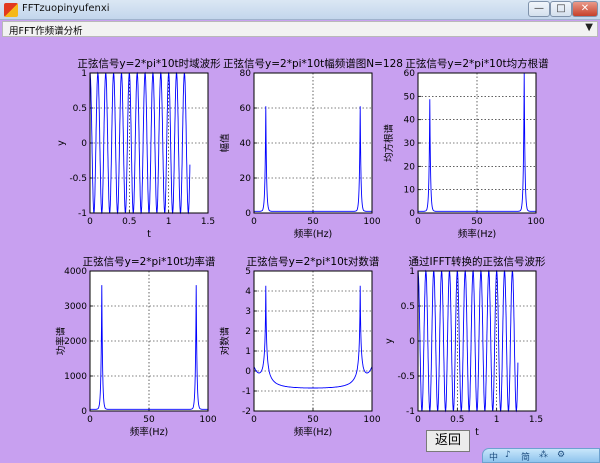 The height and width of the screenshot is (463, 600). What do you see at coordinates (75, 377) in the screenshot?
I see `y-tick-label: 1000` at bounding box center [75, 377].